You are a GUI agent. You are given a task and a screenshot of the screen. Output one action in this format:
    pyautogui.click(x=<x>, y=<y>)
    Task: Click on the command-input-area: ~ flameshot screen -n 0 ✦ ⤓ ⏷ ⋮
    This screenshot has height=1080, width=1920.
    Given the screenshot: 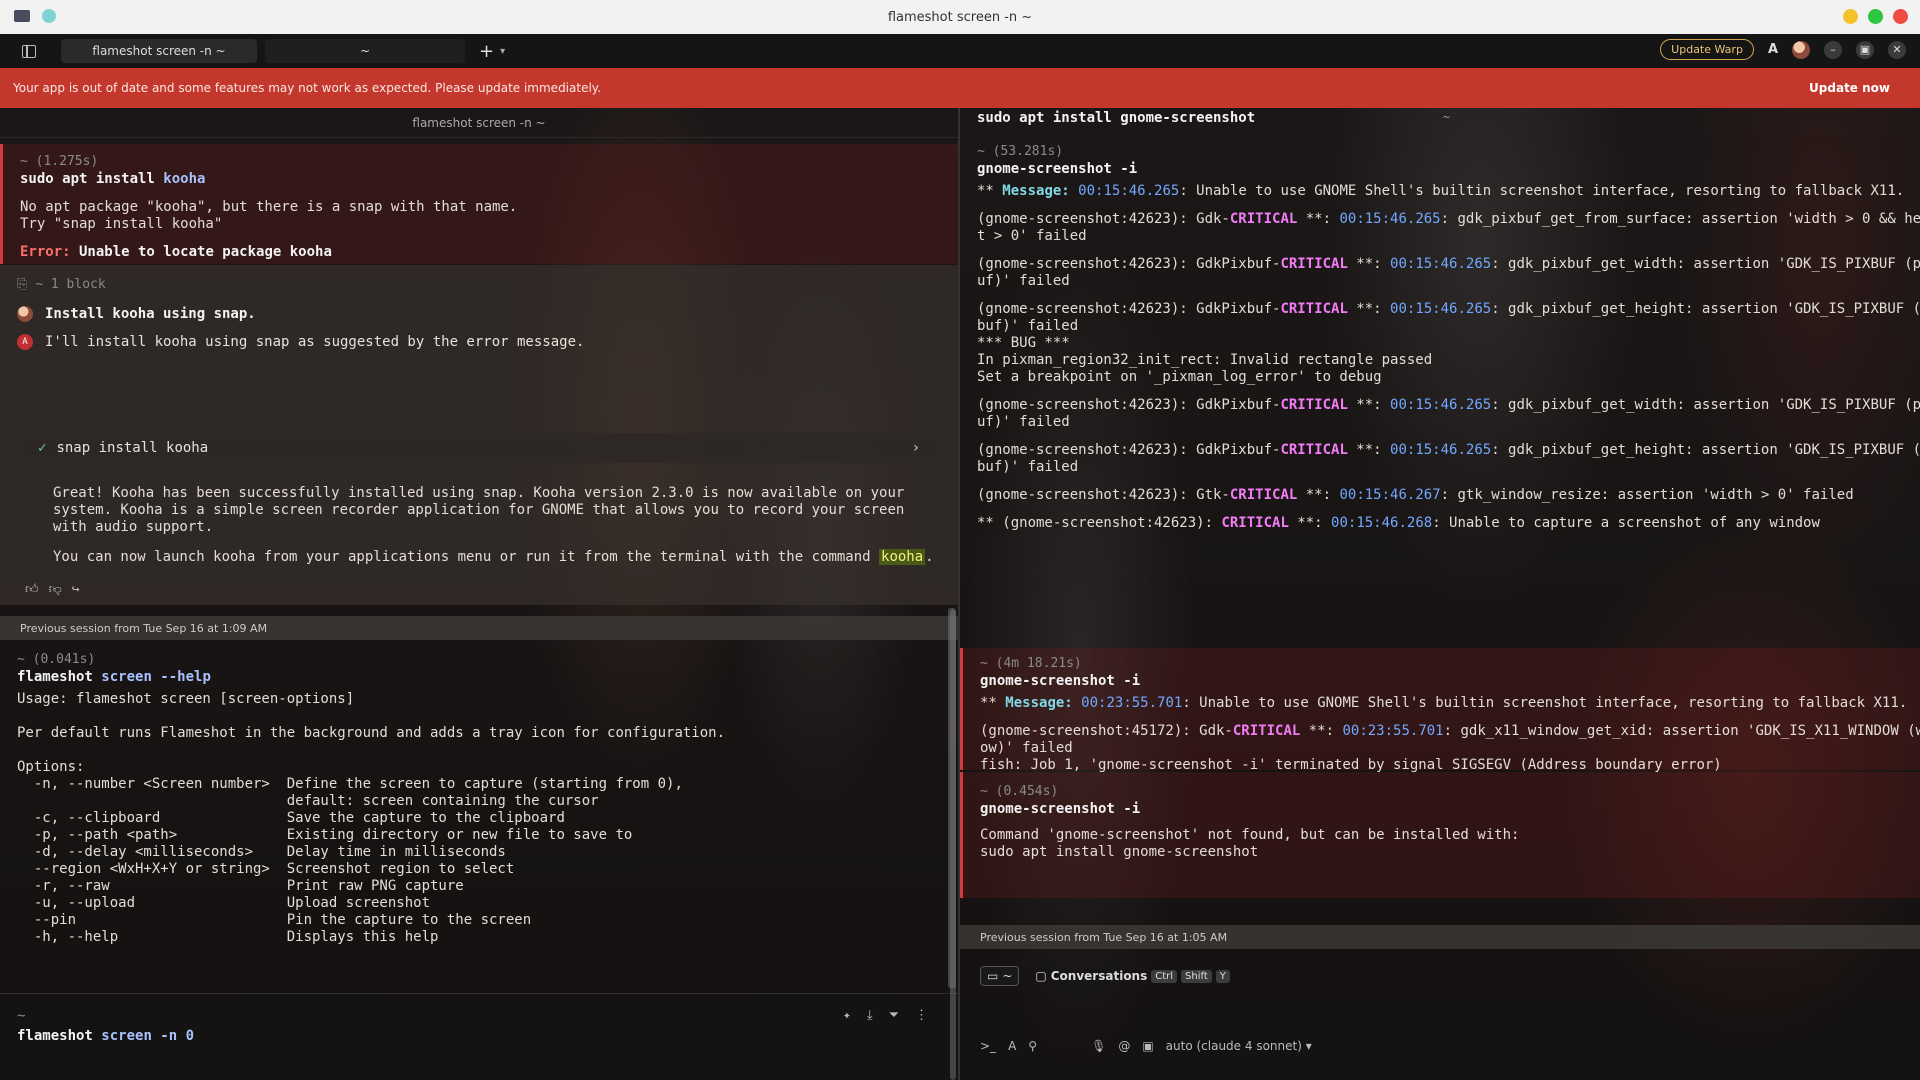 What is the action you would take?
    pyautogui.click(x=479, y=1033)
    